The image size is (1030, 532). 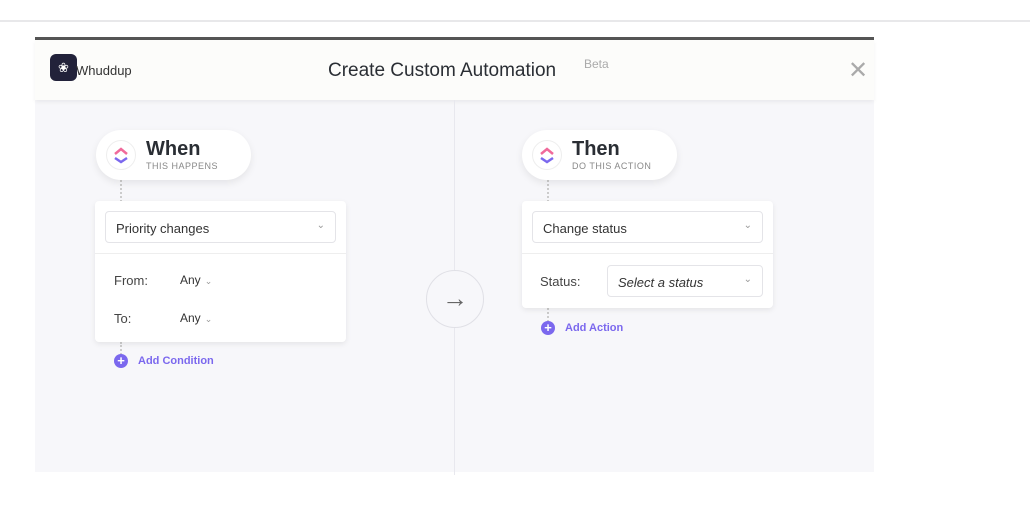 What do you see at coordinates (612, 166) in the screenshot?
I see `then-subtitle: DO THIS ACTION` at bounding box center [612, 166].